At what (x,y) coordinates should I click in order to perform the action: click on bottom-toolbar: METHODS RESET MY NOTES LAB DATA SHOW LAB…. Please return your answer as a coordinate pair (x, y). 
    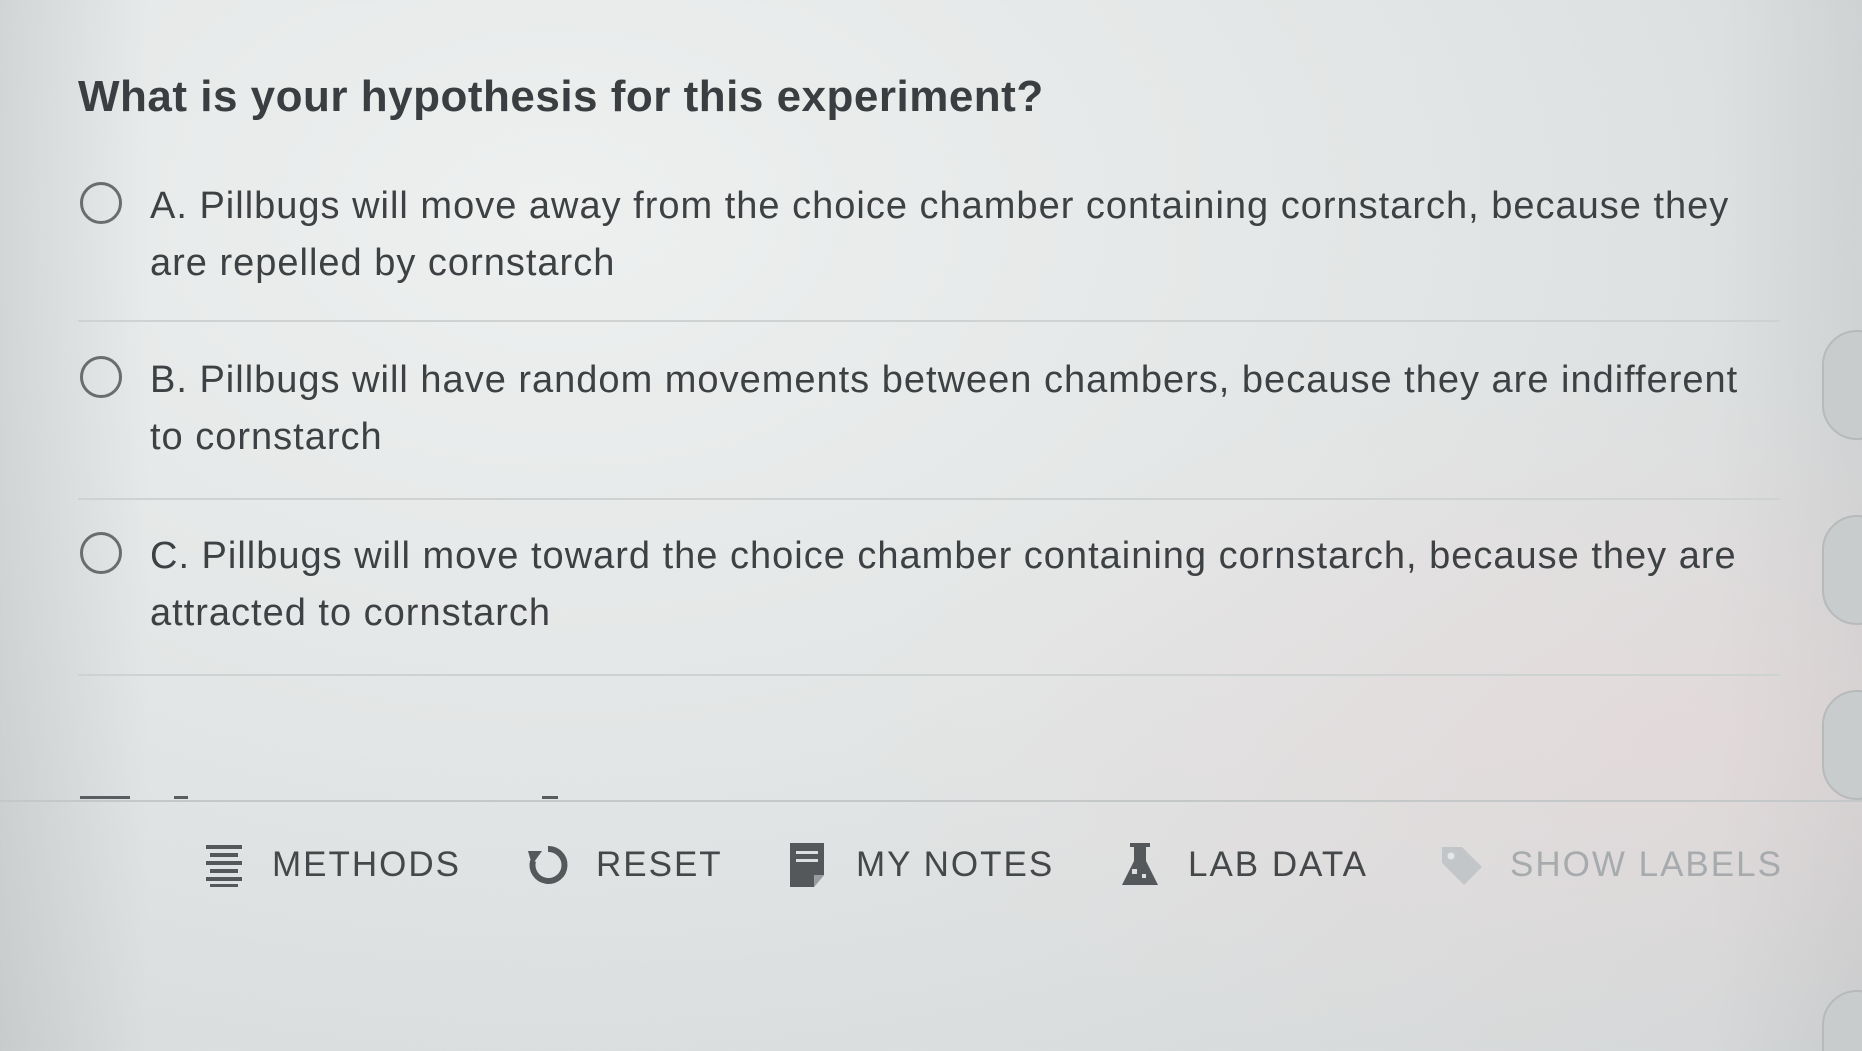
    Looking at the image, I should click on (931, 875).